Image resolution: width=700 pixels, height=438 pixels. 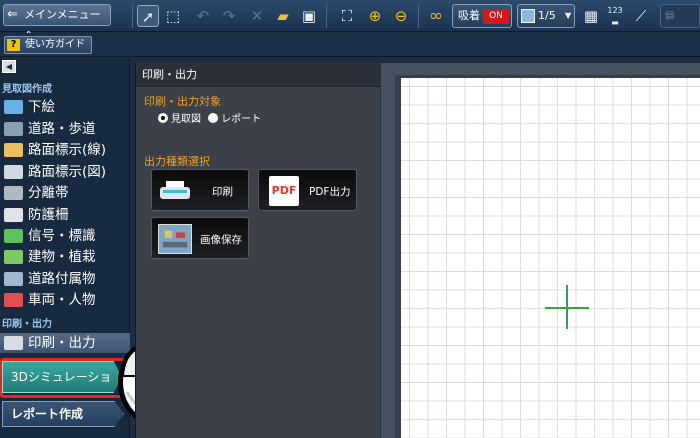 What do you see at coordinates (13, 129) in the screenshot?
I see `road-icon` at bounding box center [13, 129].